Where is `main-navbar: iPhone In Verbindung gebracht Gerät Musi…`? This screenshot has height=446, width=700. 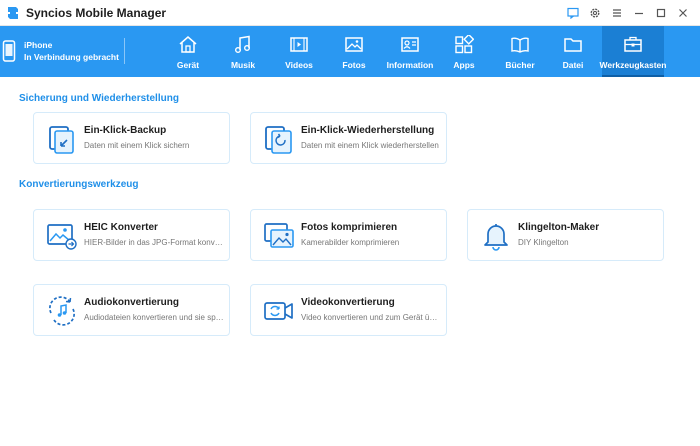 main-navbar: iPhone In Verbindung gebracht Gerät Musi… is located at coordinates (350, 51).